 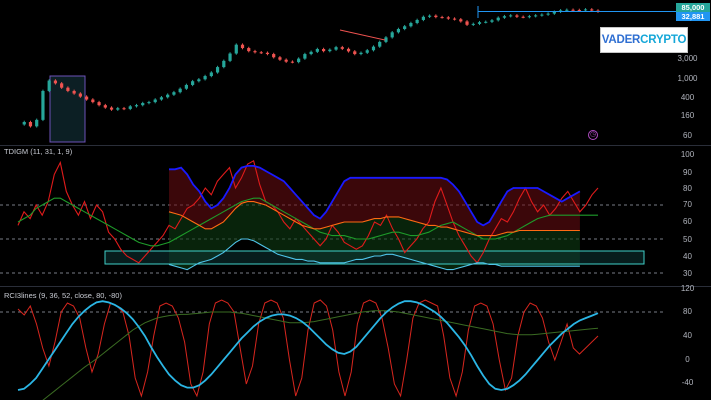 What do you see at coordinates (687, 78) in the screenshot?
I see `price-tick-1000: 1,000` at bounding box center [687, 78].